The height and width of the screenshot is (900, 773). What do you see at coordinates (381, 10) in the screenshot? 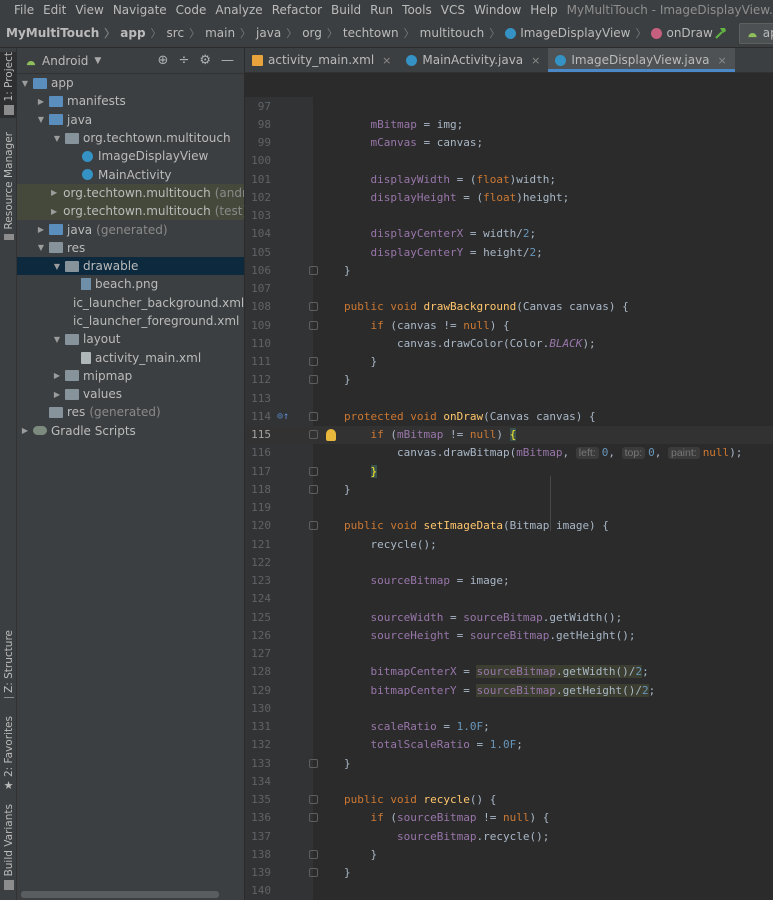
I see `menu-run: Run` at bounding box center [381, 10].